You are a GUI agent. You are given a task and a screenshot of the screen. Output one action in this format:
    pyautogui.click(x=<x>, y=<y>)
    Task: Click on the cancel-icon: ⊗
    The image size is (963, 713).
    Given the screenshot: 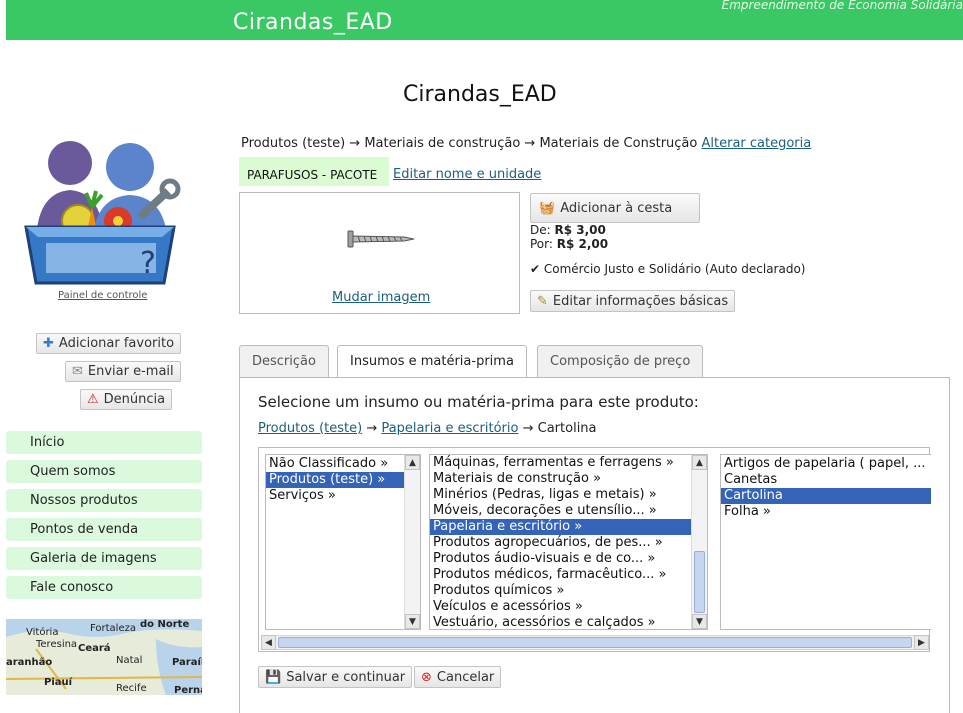 What is the action you would take?
    pyautogui.click(x=426, y=677)
    